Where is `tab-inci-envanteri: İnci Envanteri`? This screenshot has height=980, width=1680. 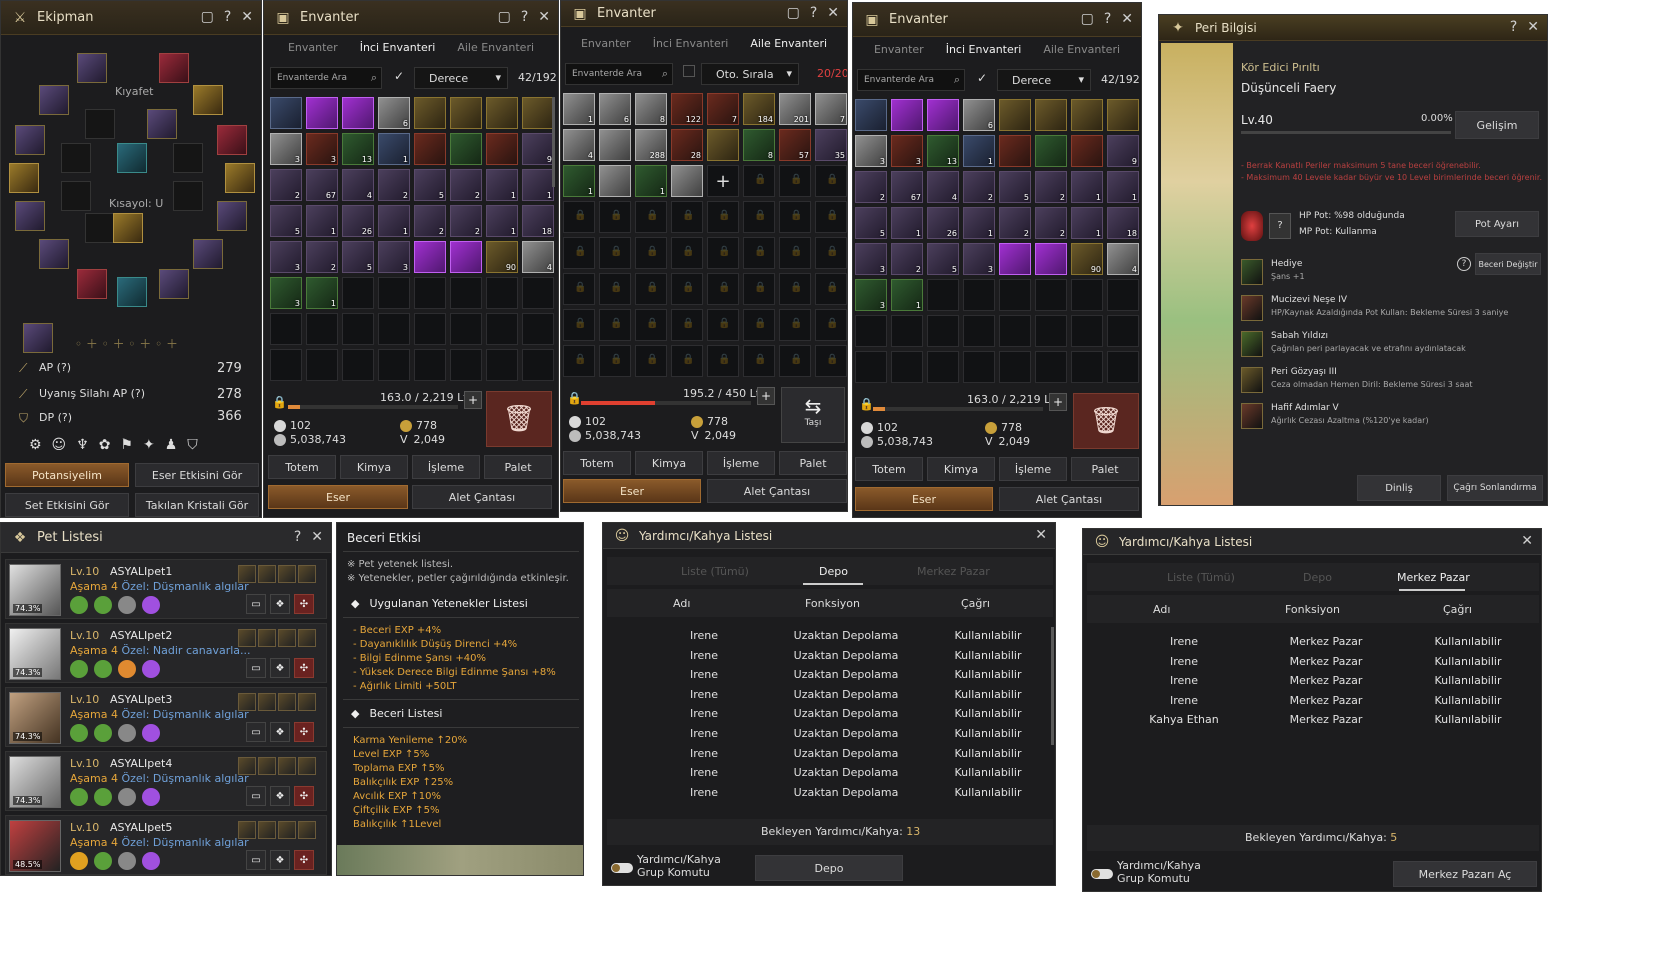
tab-inci-envanteri: İnci Envanteri is located at coordinates (398, 52).